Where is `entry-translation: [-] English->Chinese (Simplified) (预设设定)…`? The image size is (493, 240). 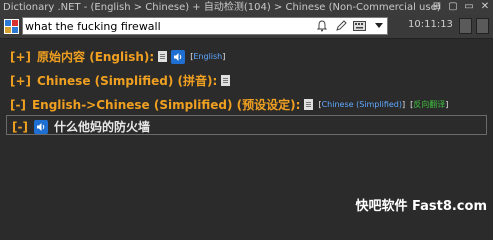 entry-translation: [-] English->Chinese (Simplified) (预设设定)… is located at coordinates (229, 104).